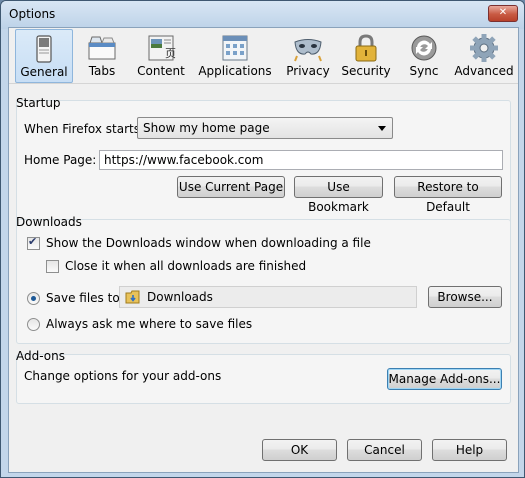  What do you see at coordinates (102, 48) in the screenshot?
I see `tabs-icon` at bounding box center [102, 48].